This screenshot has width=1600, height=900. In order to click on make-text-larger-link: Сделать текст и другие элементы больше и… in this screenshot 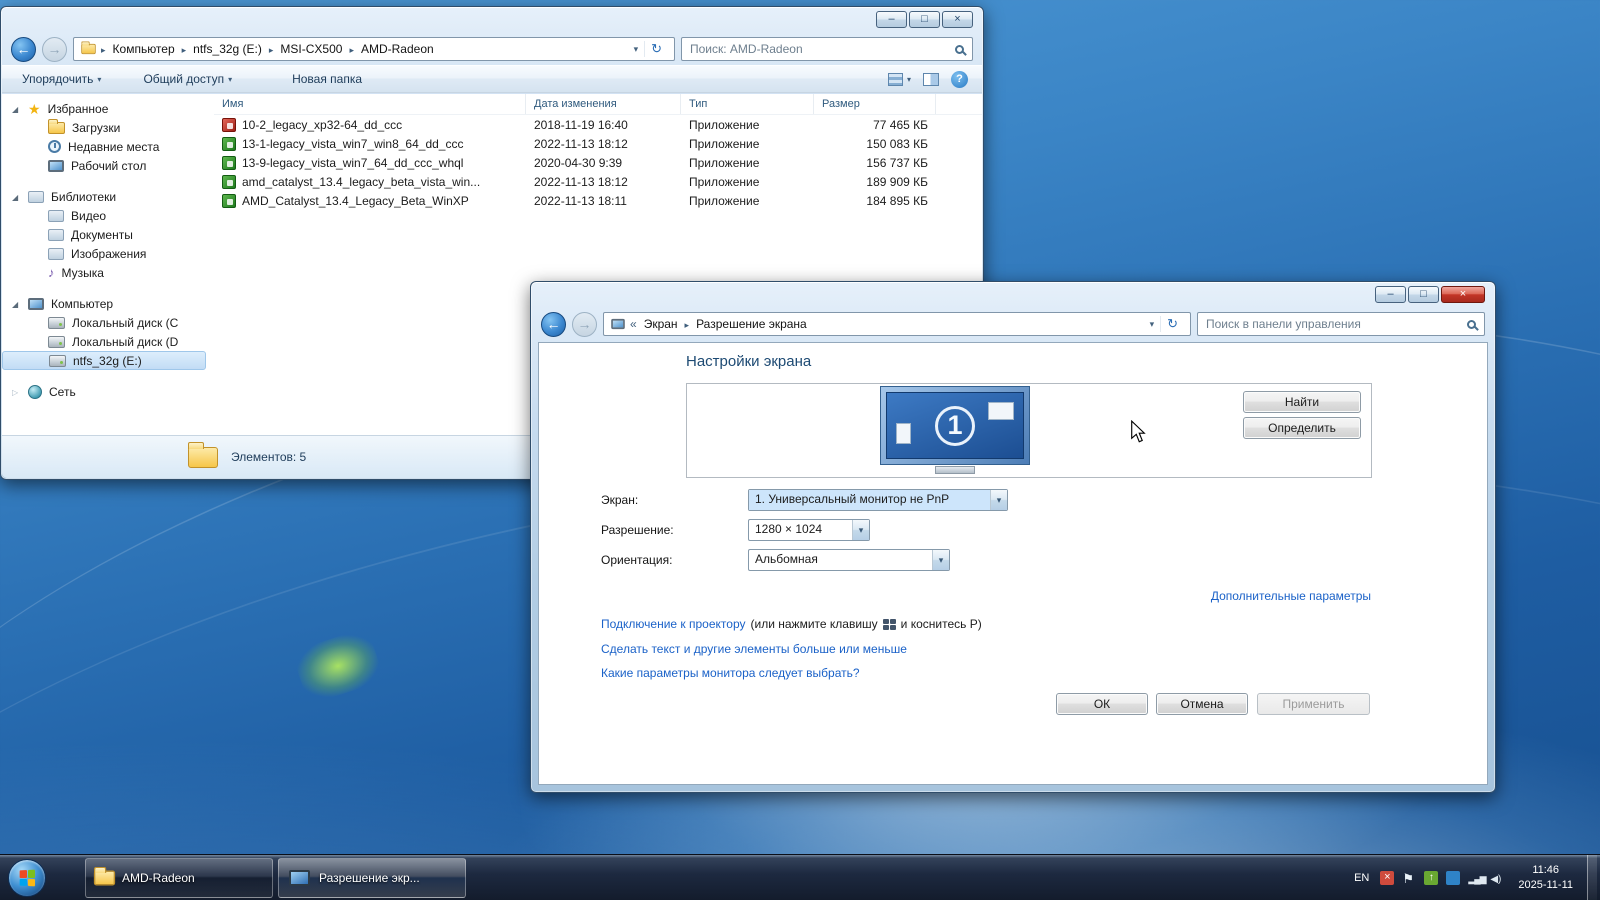, I will do `click(754, 649)`.